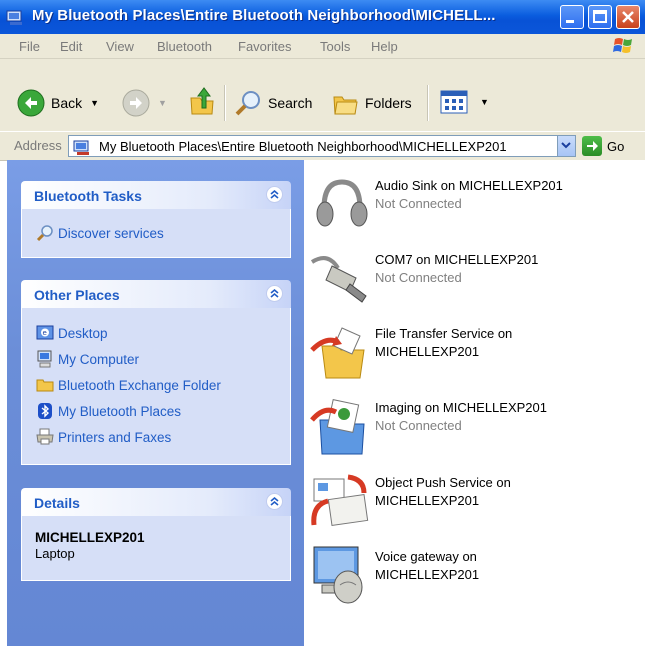 This screenshot has width=645, height=646. I want to click on chevron-down-icon, so click(566, 145).